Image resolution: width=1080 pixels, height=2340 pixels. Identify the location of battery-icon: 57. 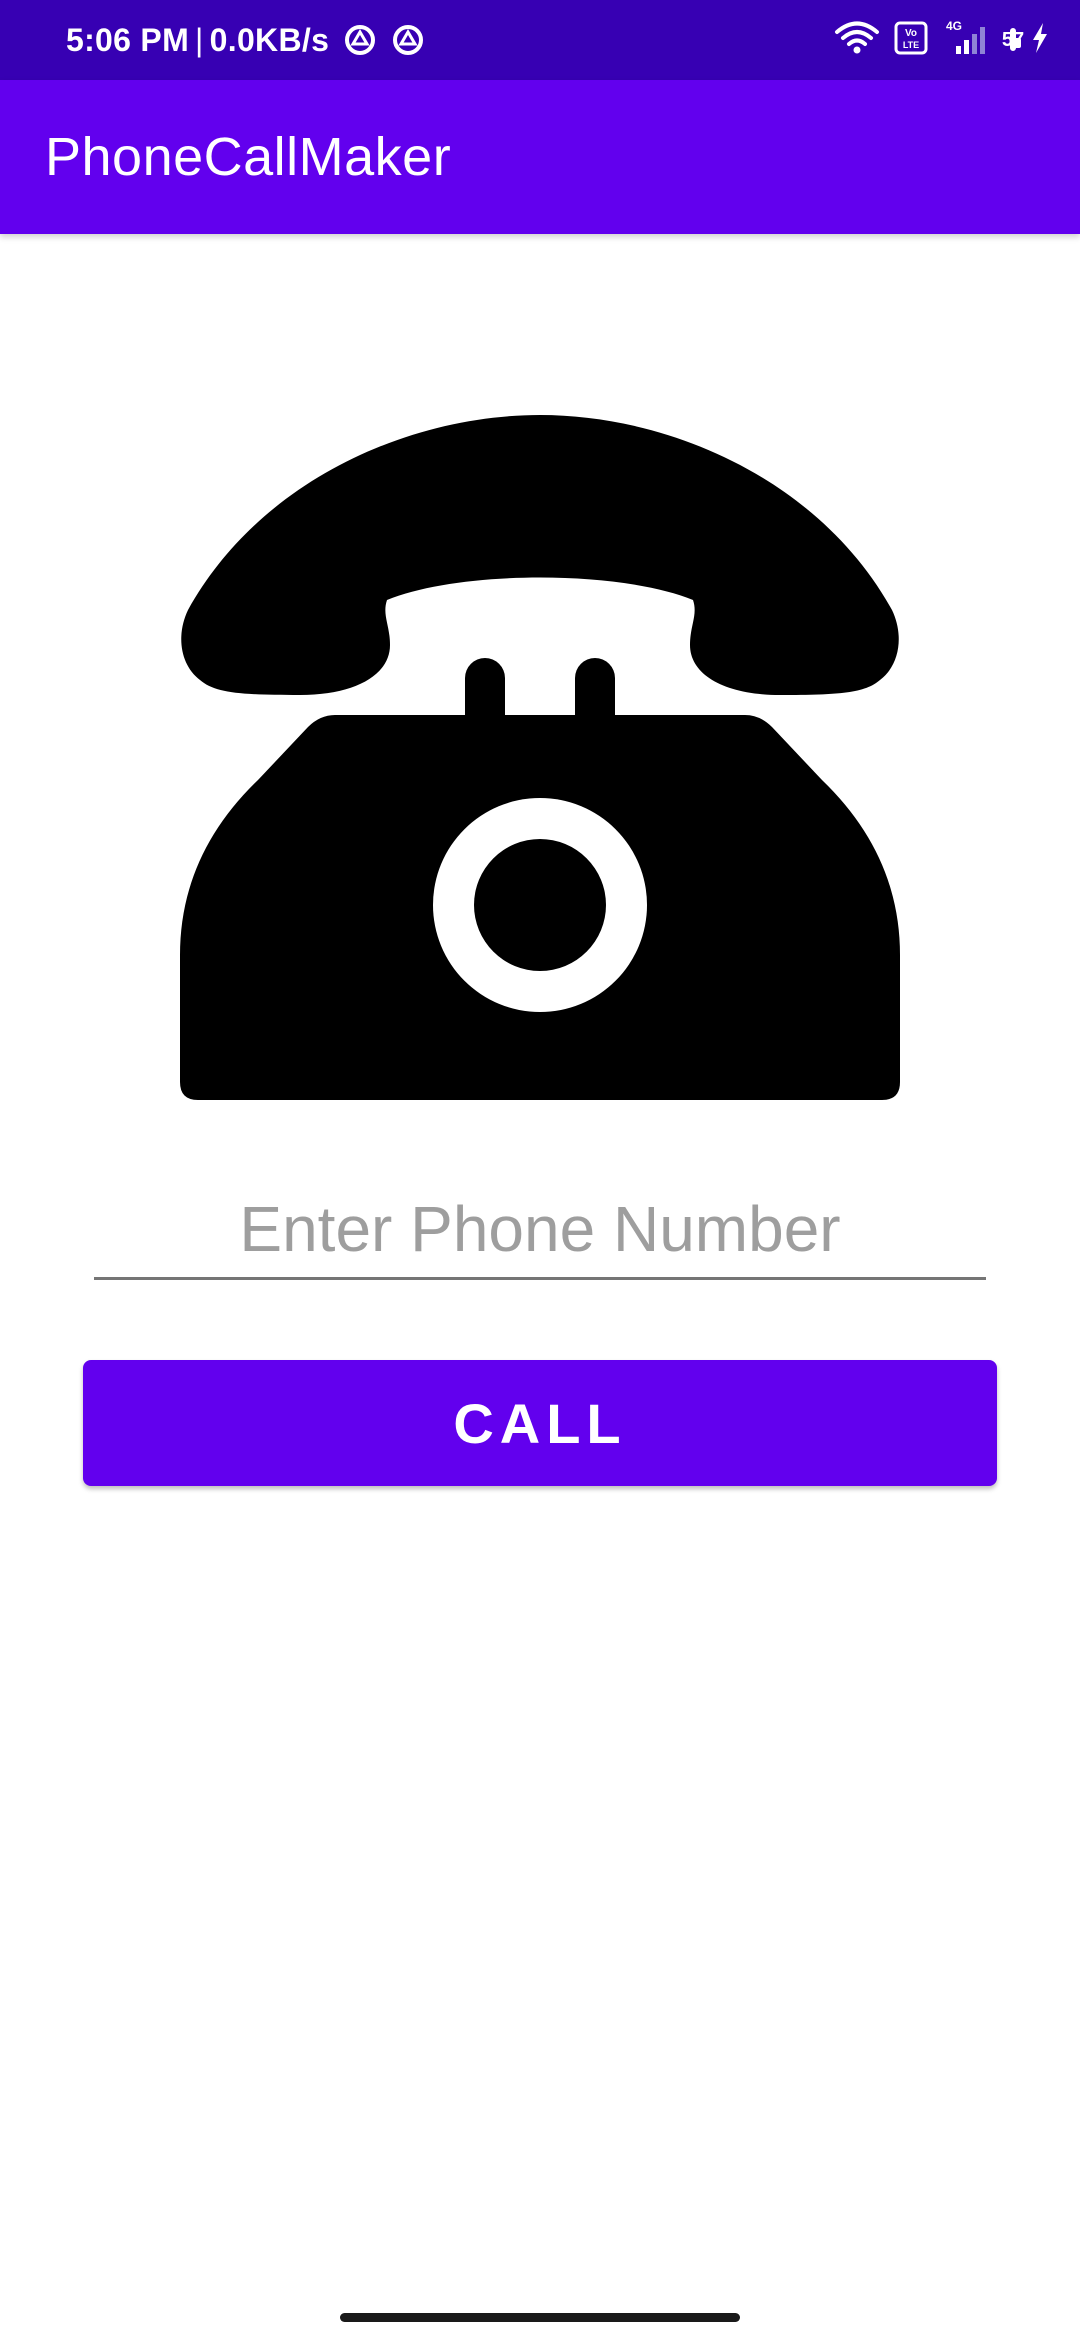
(1013, 39).